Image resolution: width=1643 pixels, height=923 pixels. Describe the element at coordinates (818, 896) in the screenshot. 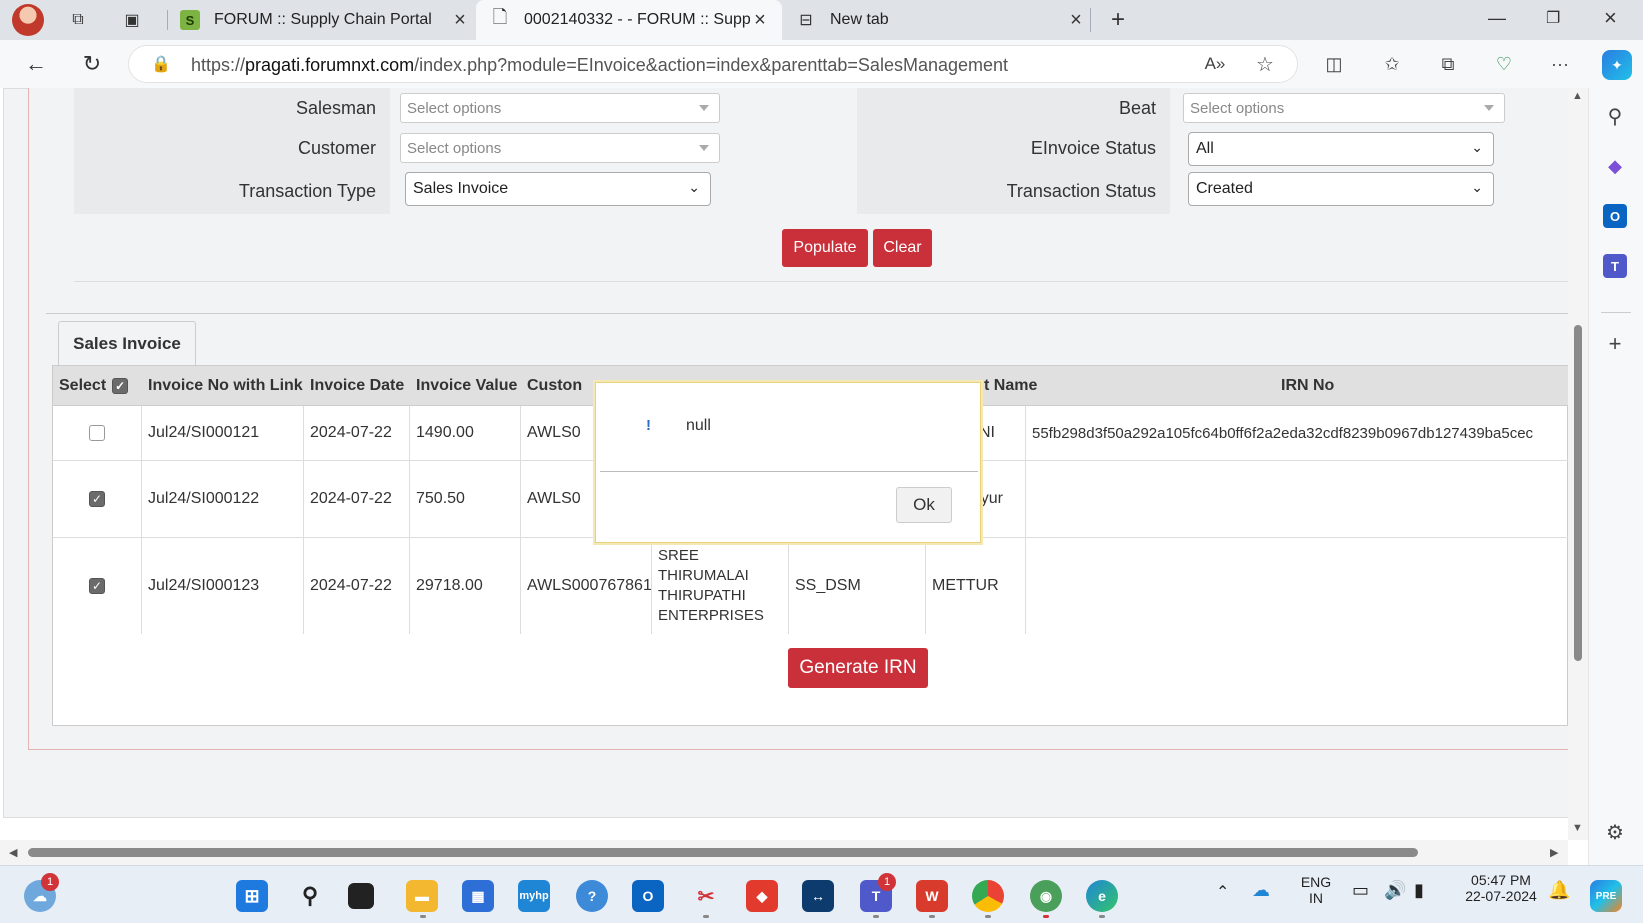

I see `teamviewer-icon: ↔` at that location.